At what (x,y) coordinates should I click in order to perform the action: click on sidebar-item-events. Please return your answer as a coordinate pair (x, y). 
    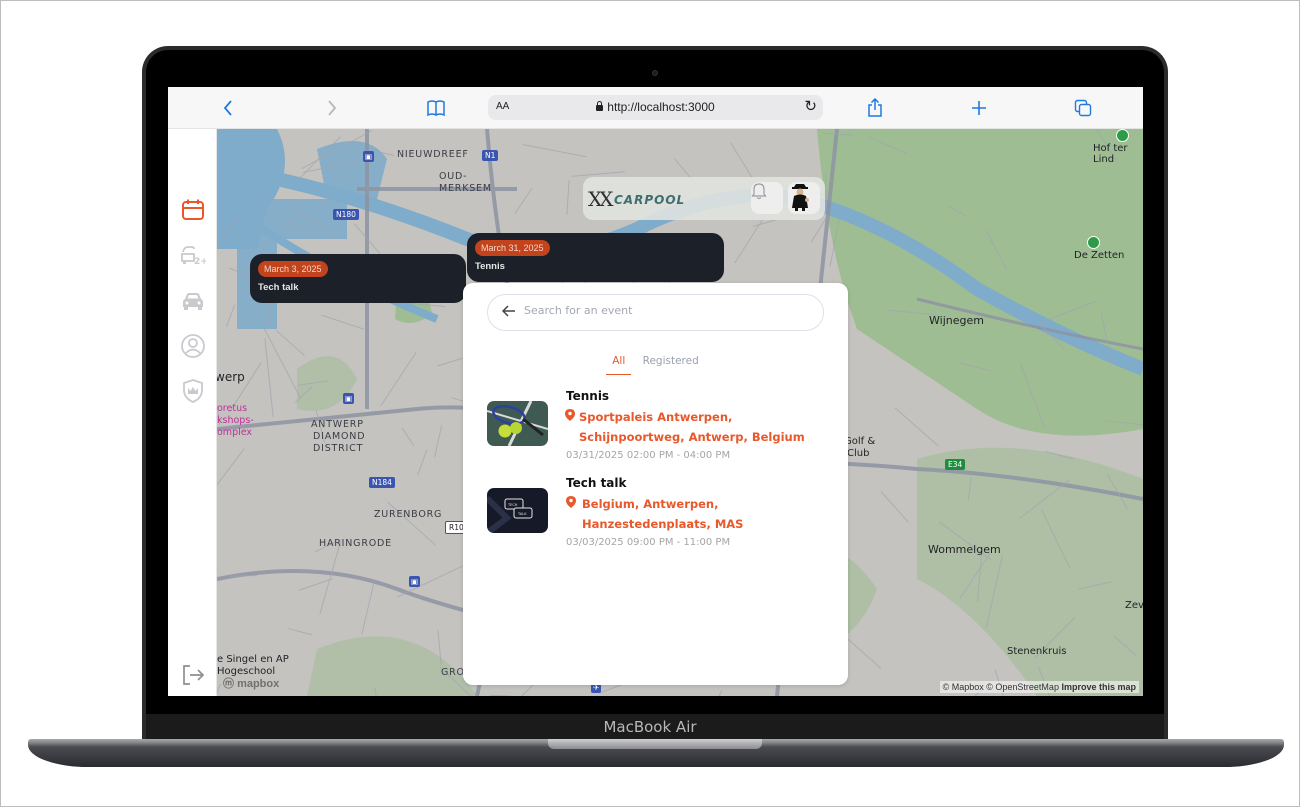
    Looking at the image, I should click on (193, 210).